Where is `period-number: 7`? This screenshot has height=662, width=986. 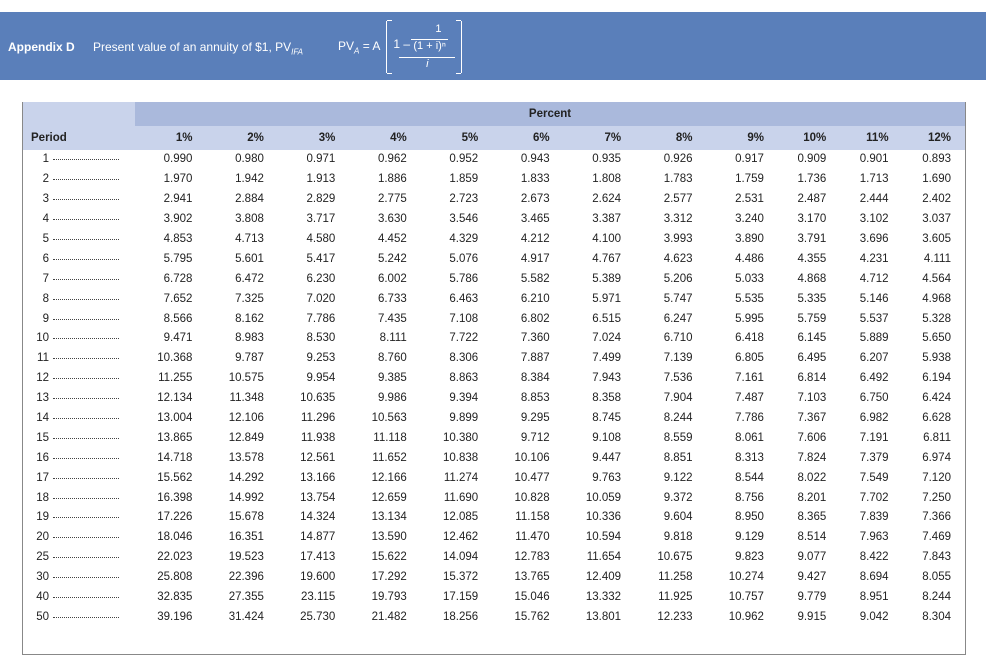
period-number: 7 is located at coordinates (45, 278).